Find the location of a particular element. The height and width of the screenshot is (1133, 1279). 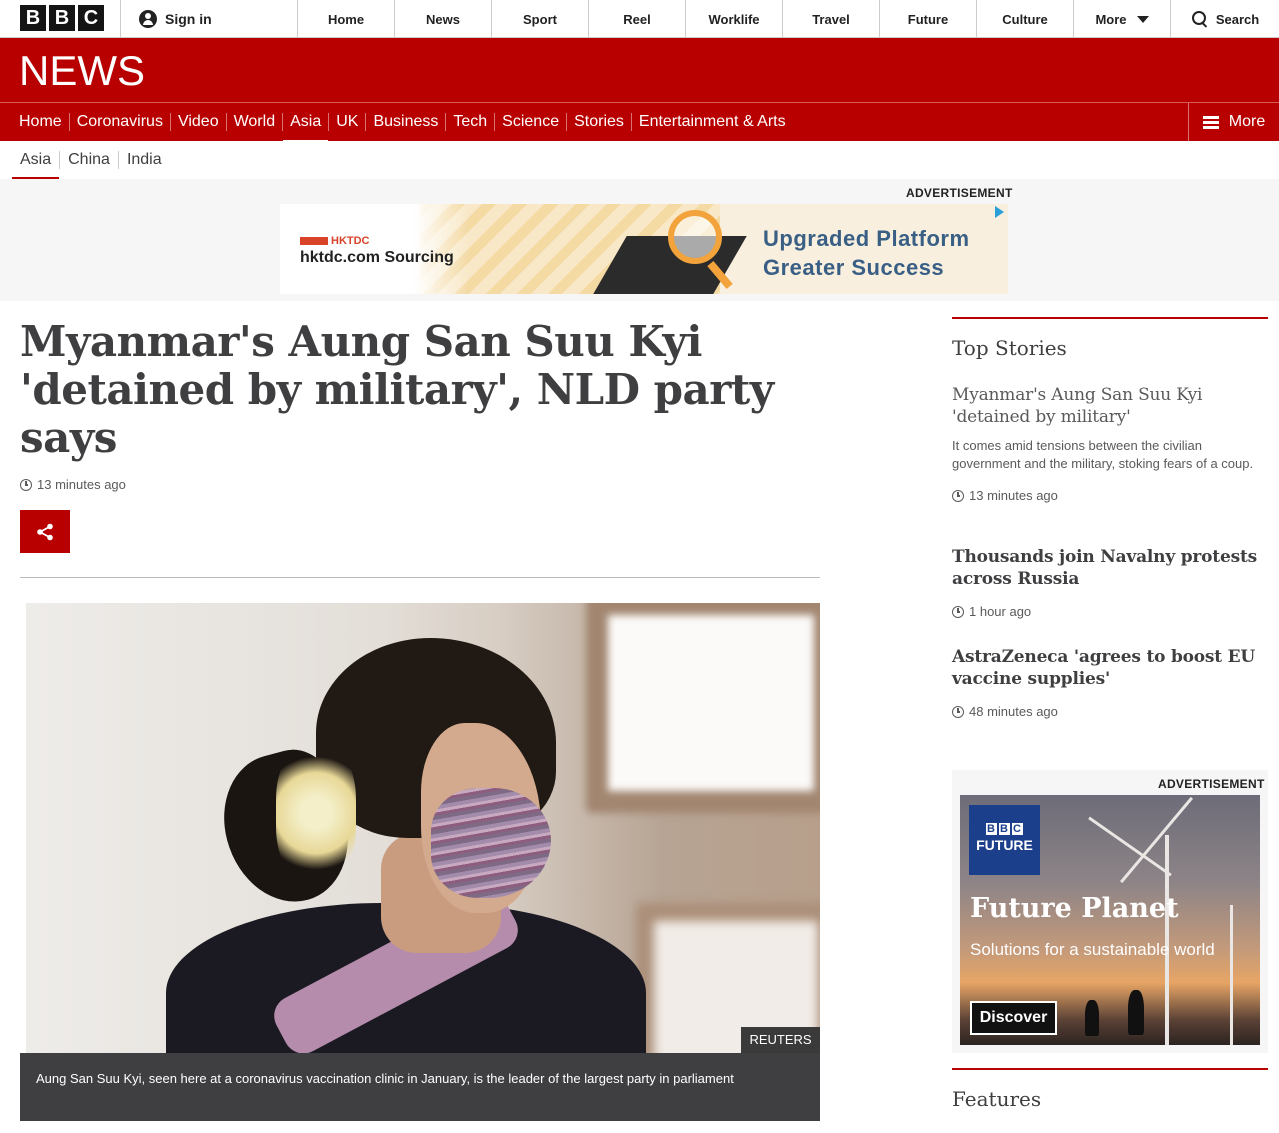

article-timestamp: 13 minutes ago is located at coordinates (73, 484).